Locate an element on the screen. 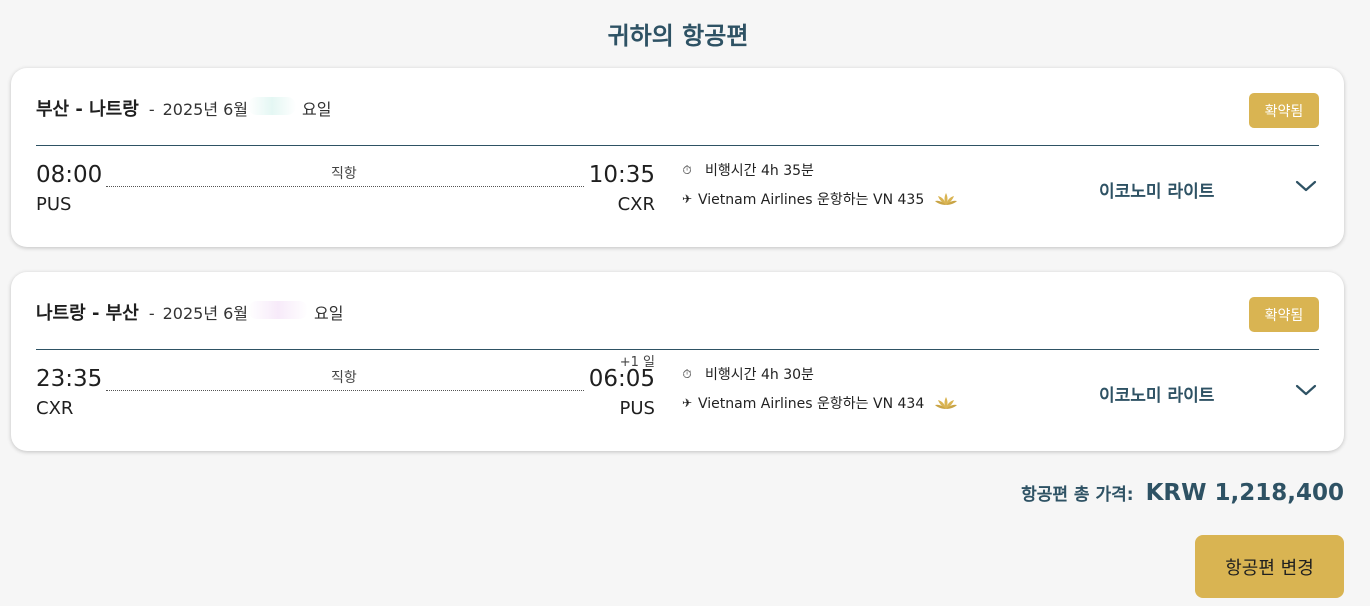 The height and width of the screenshot is (606, 1370). flight-duration: ⏱ 비행시간 4h 35분 is located at coordinates (747, 170).